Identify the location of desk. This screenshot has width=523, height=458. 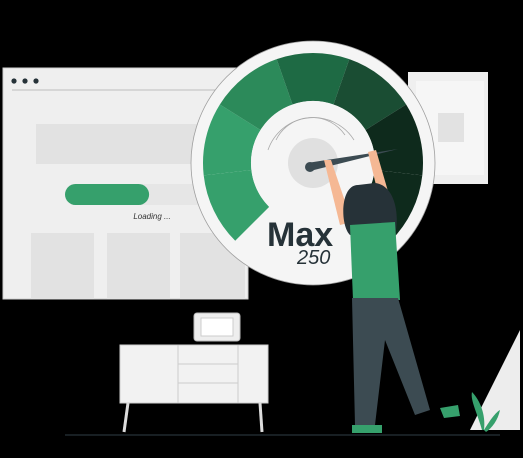
(194, 372).